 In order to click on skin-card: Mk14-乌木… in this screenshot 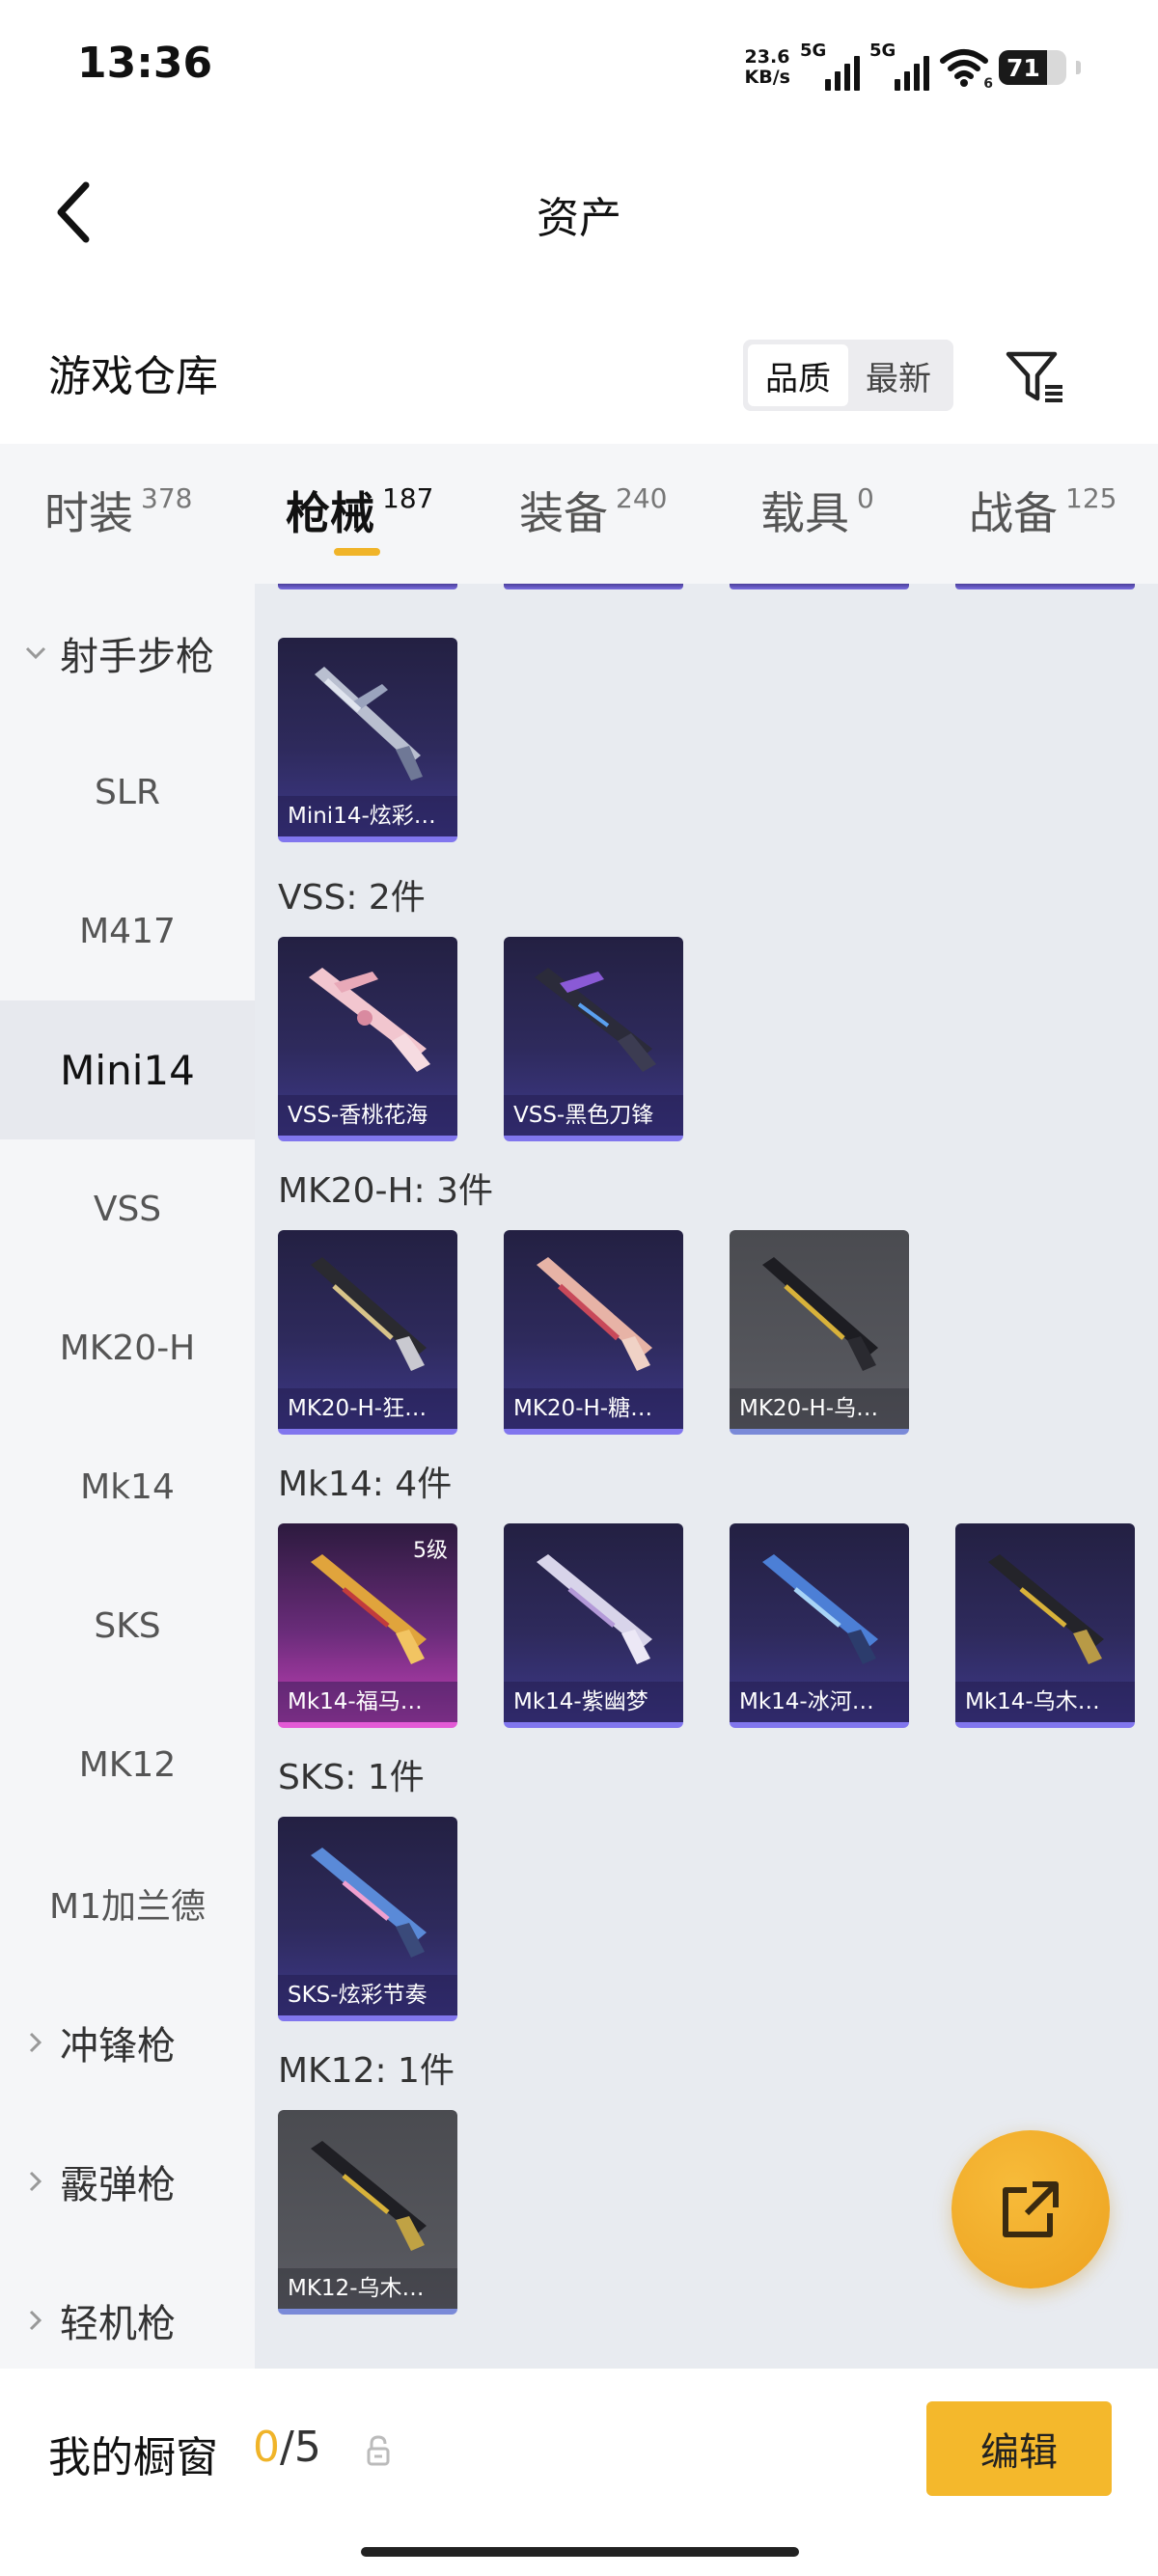, I will do `click(1045, 1625)`.